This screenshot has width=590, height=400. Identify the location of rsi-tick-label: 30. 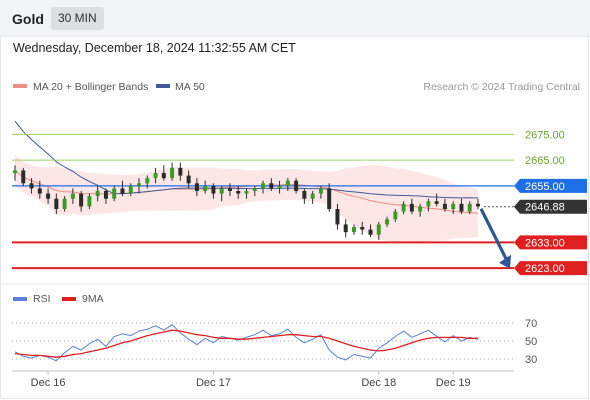
(531, 360).